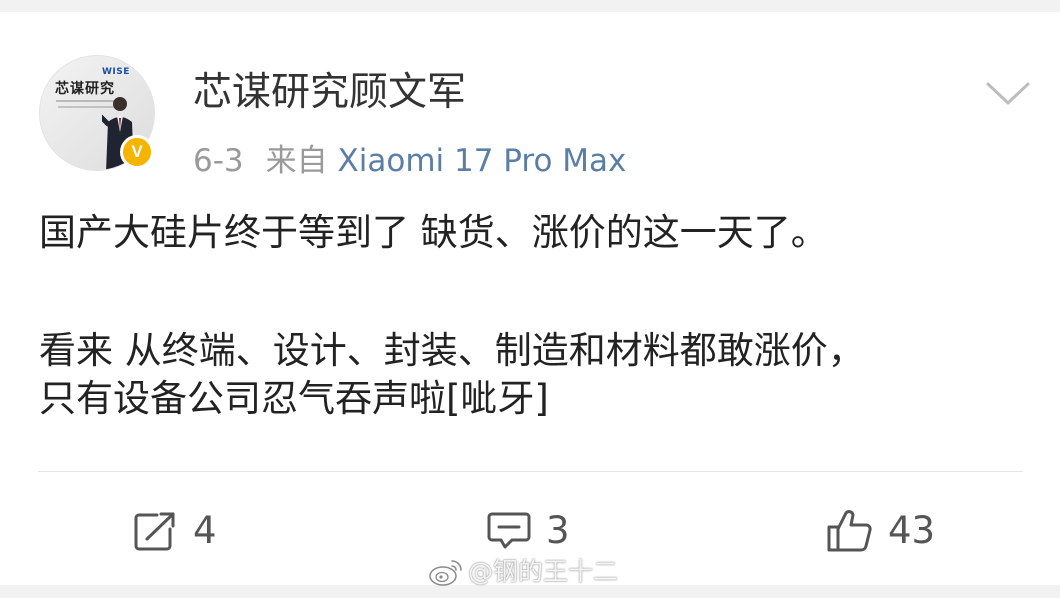 This screenshot has height=598, width=1060. What do you see at coordinates (205, 530) in the screenshot?
I see `repost-count: 4` at bounding box center [205, 530].